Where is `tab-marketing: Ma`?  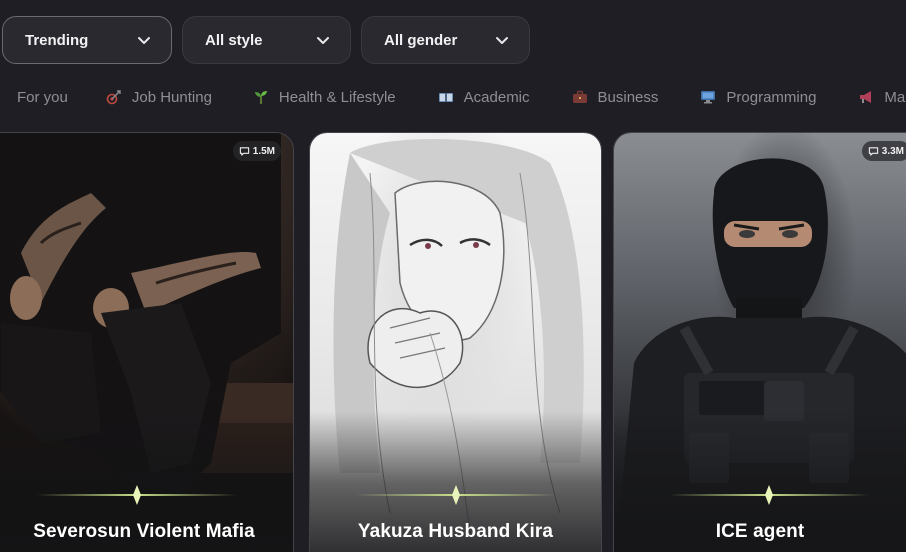 tab-marketing: Ma is located at coordinates (881, 97).